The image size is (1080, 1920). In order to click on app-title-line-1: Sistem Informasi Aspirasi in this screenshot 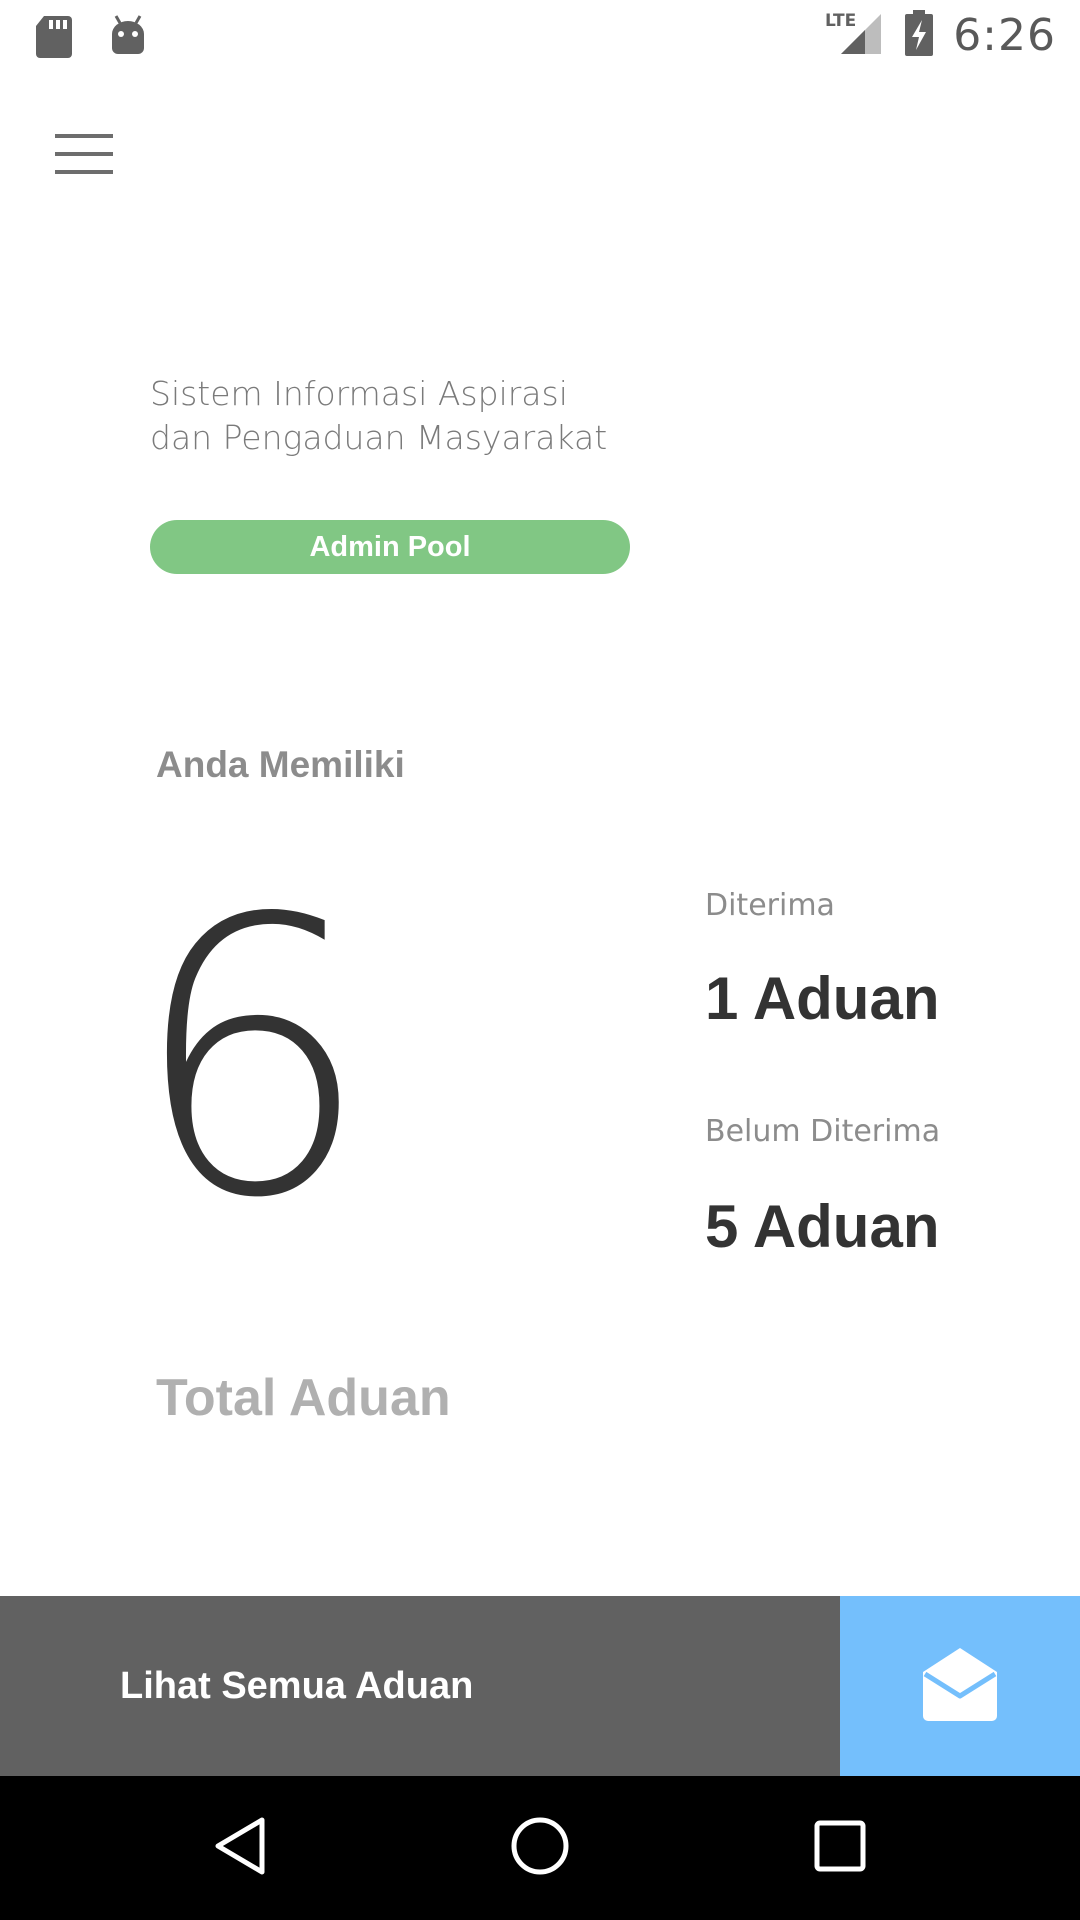, I will do `click(359, 393)`.